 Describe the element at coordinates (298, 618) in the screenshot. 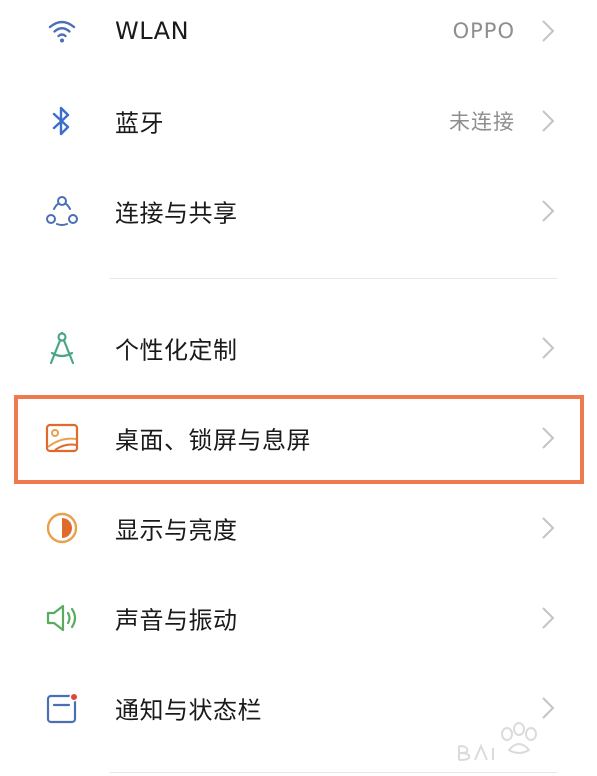

I see `settings-item-sound-vibration: 声音与振动` at that location.